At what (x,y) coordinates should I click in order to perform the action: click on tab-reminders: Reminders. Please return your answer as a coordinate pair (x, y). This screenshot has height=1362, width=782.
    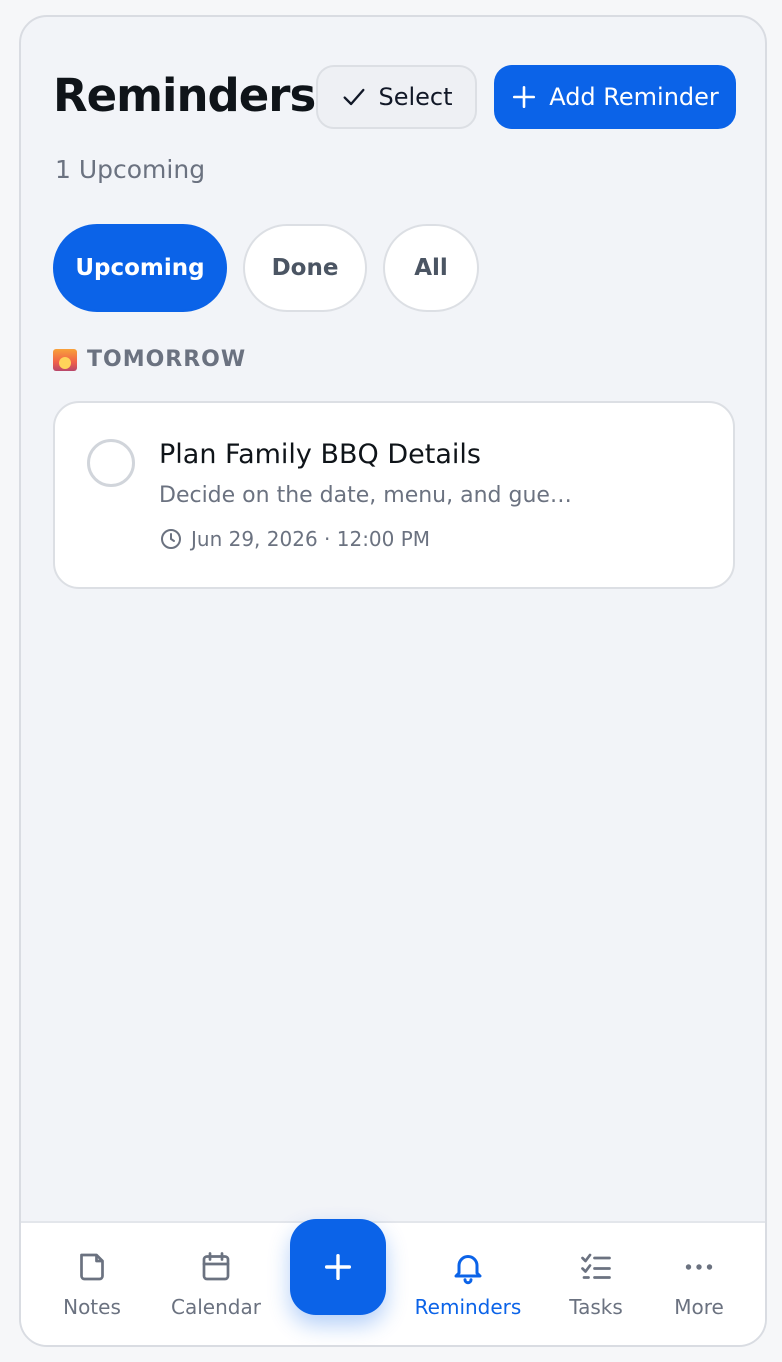
    Looking at the image, I should click on (468, 1284).